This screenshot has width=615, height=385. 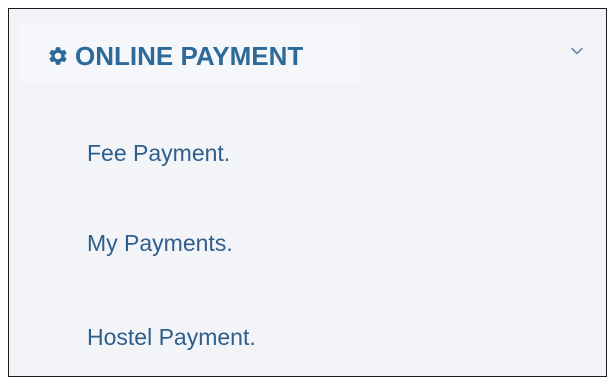 I want to click on menu-item-my-payments: My Payments., so click(x=160, y=243).